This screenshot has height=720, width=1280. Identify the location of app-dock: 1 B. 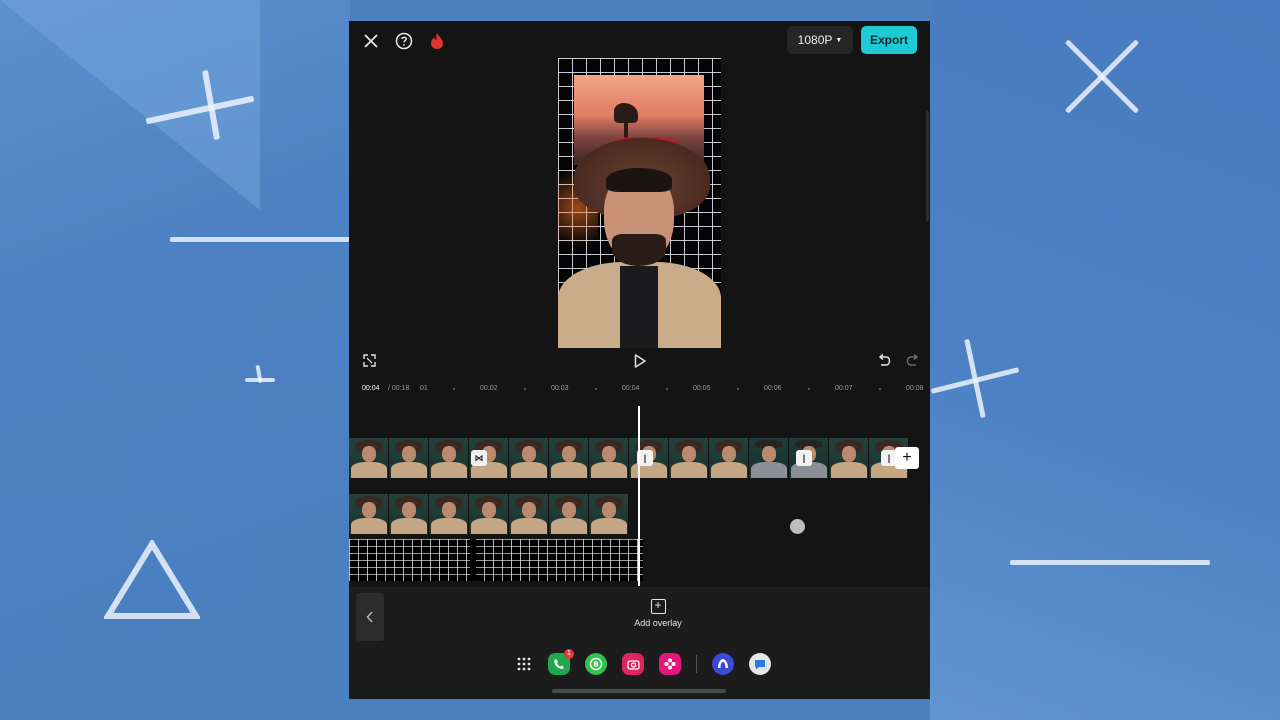
(643, 663).